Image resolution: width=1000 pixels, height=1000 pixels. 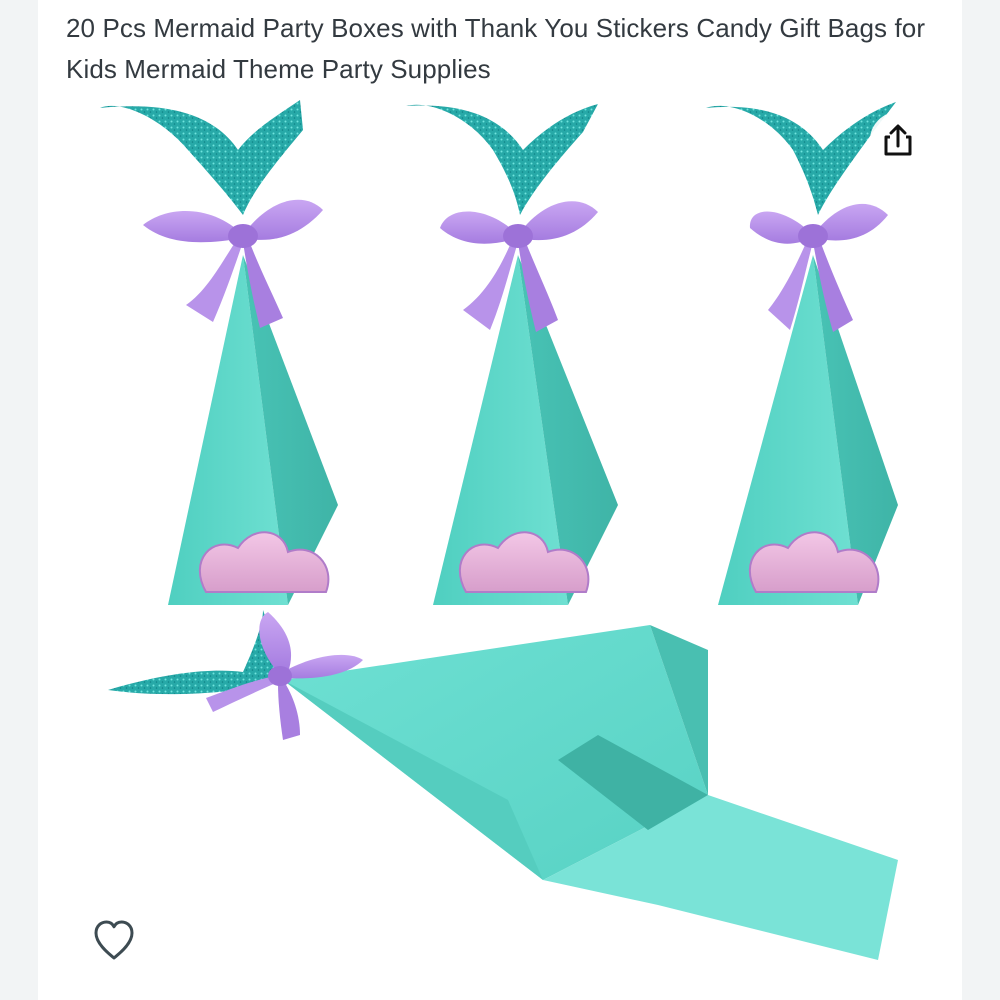 I want to click on heart-outline-icon, so click(x=114, y=940).